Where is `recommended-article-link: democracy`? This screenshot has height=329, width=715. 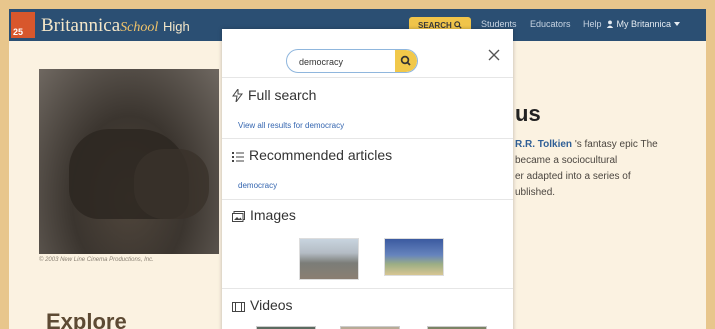
recommended-article-link: democracy is located at coordinates (257, 185).